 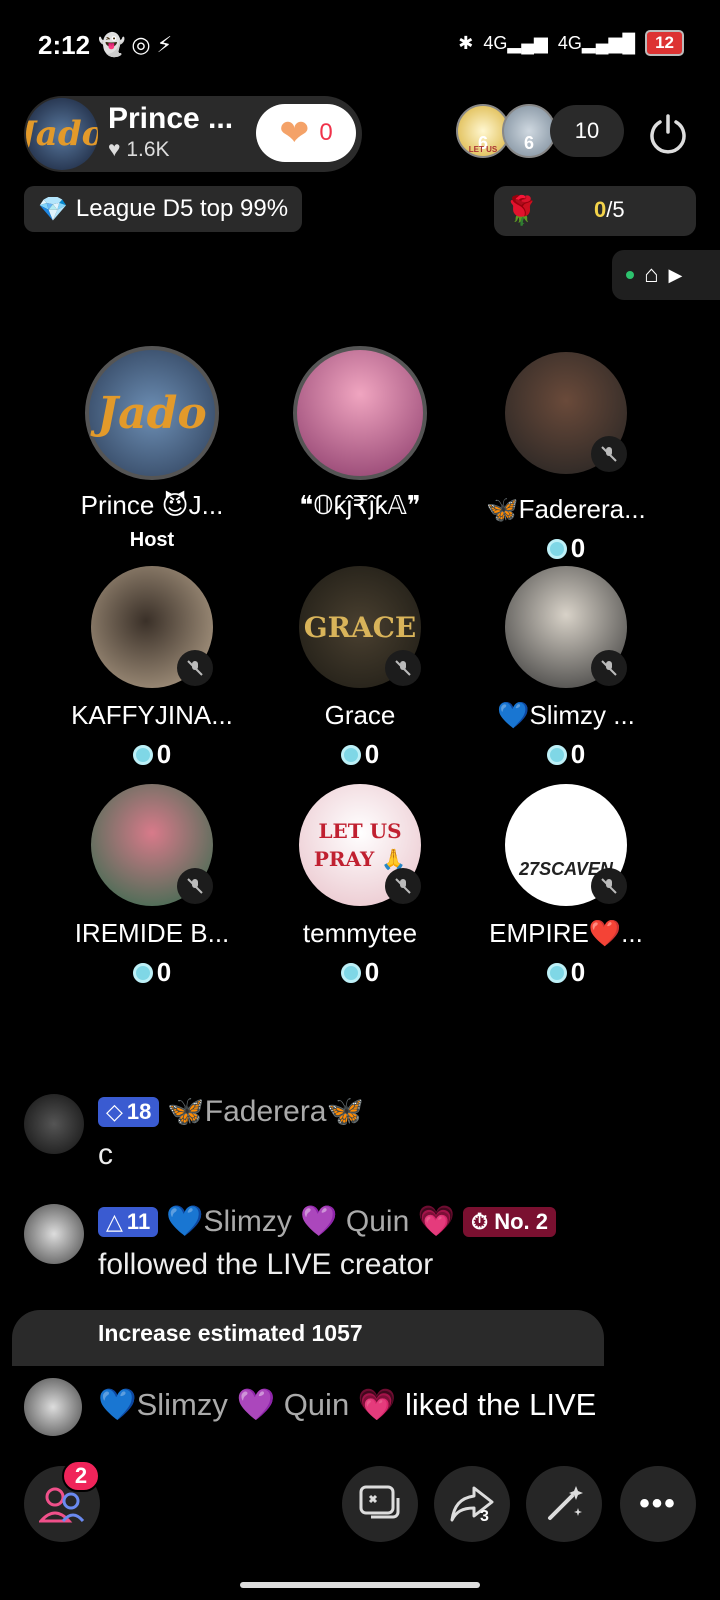 What do you see at coordinates (129, 1111) in the screenshot?
I see `level-badge: ◇ 18` at bounding box center [129, 1111].